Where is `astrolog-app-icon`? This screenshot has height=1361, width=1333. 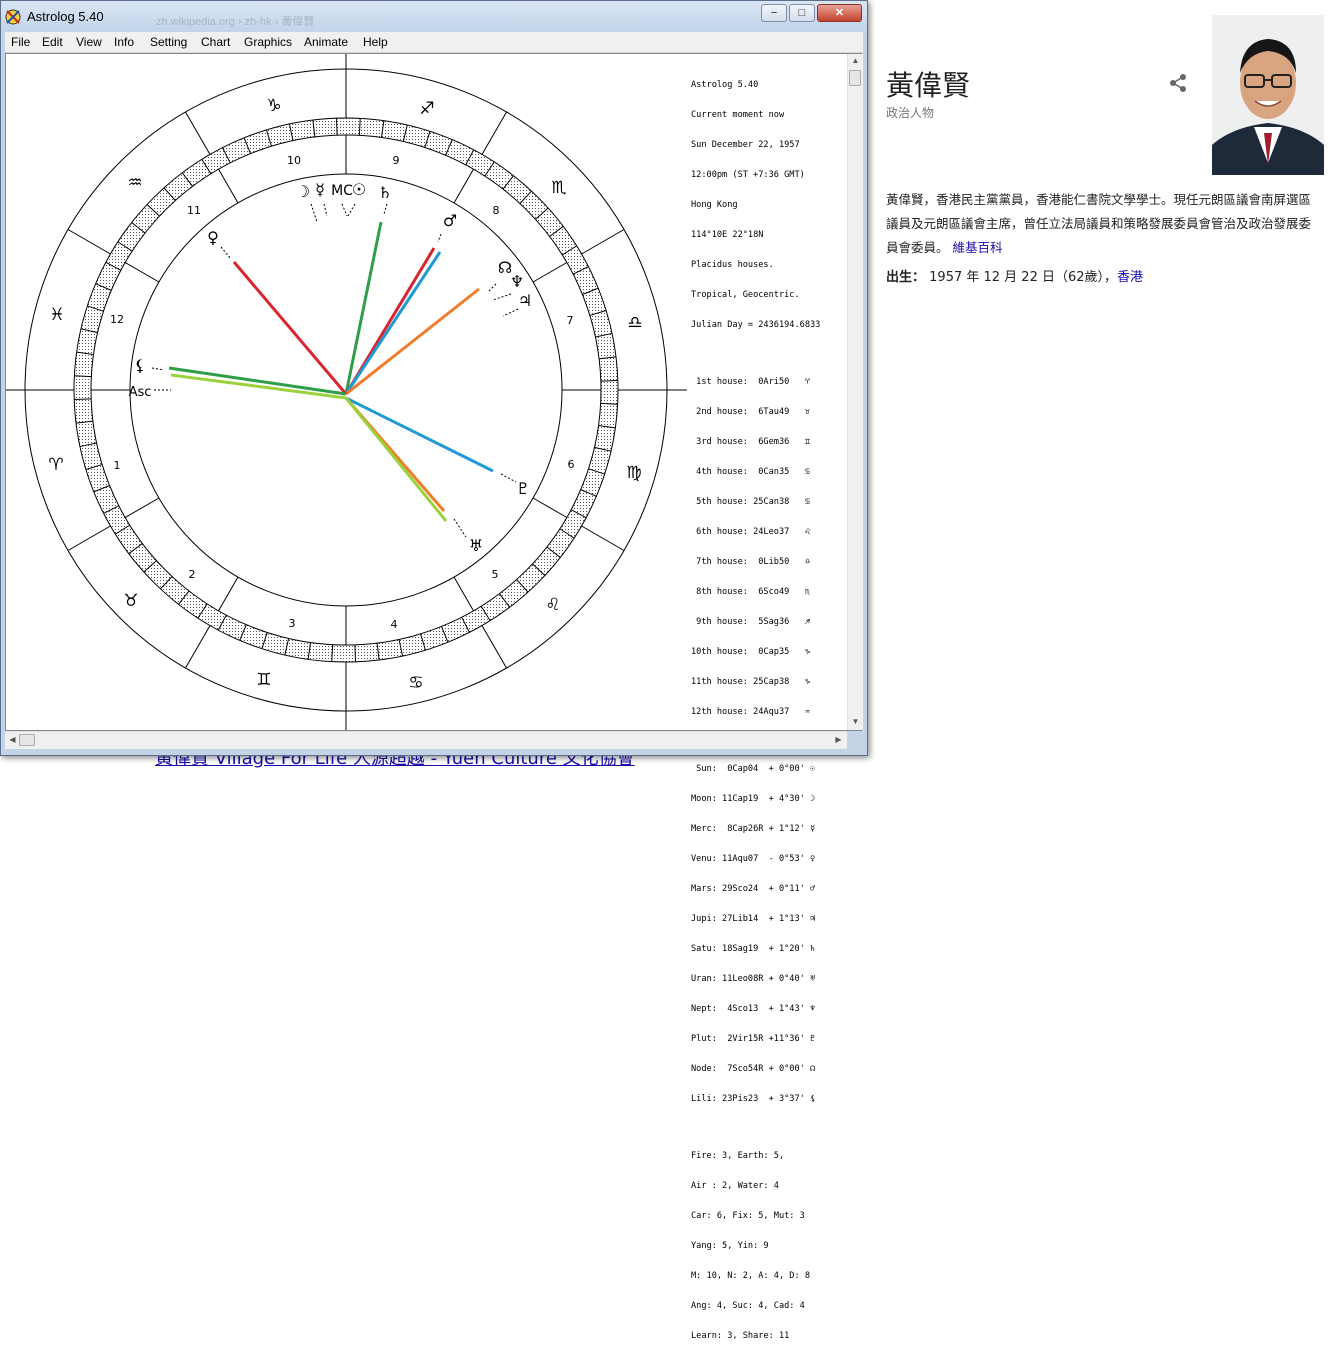
astrolog-app-icon is located at coordinates (13, 17).